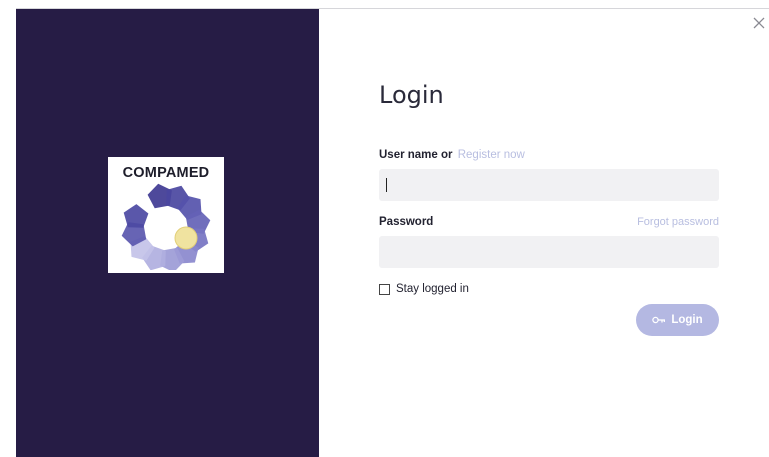 This screenshot has width=769, height=457. I want to click on password-label: Password, so click(406, 222).